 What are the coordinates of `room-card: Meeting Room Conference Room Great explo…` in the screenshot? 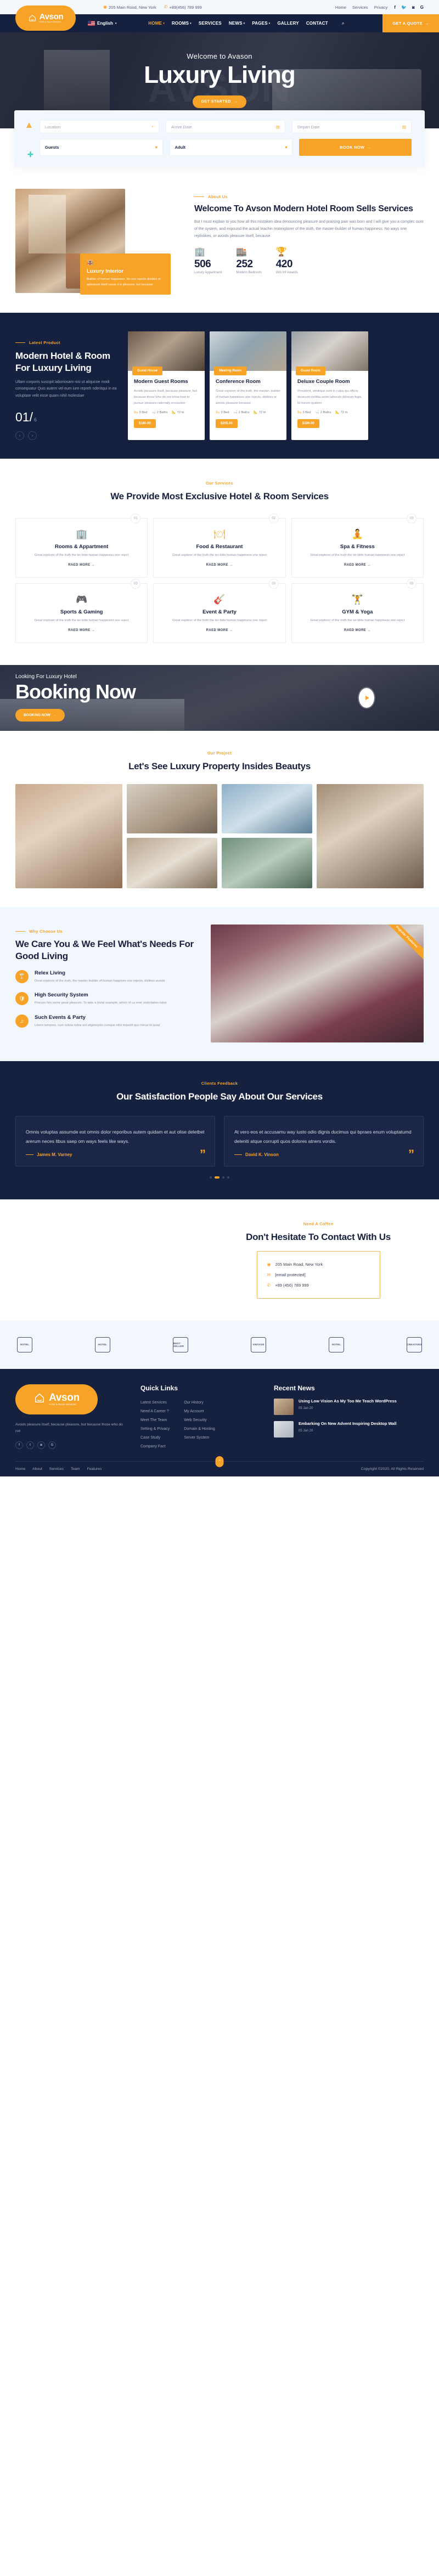 It's located at (248, 386).